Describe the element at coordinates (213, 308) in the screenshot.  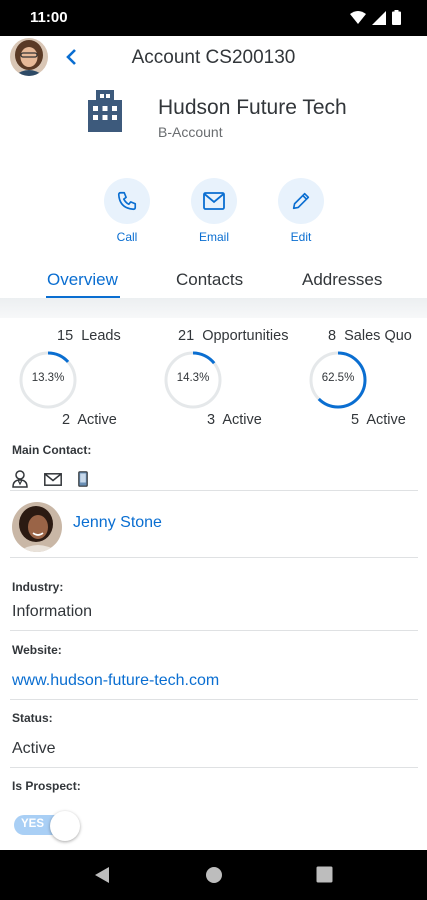
I see `tab-divider` at that location.